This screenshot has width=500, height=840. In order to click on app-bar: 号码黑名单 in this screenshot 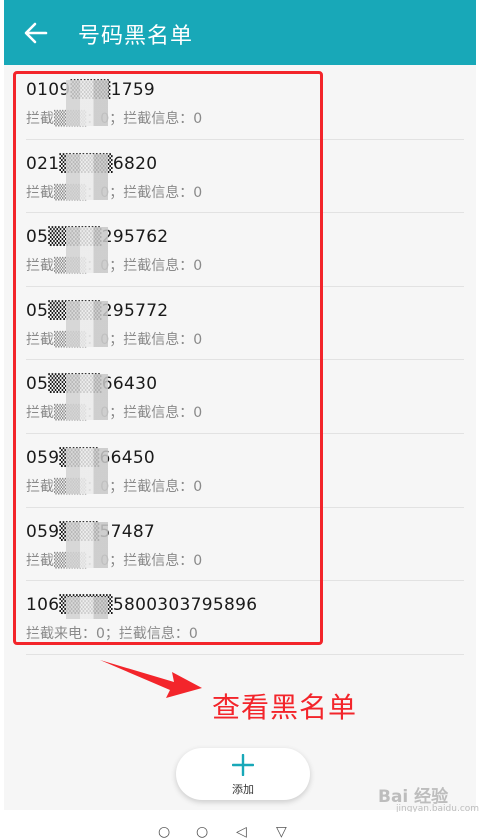, I will do `click(240, 32)`.